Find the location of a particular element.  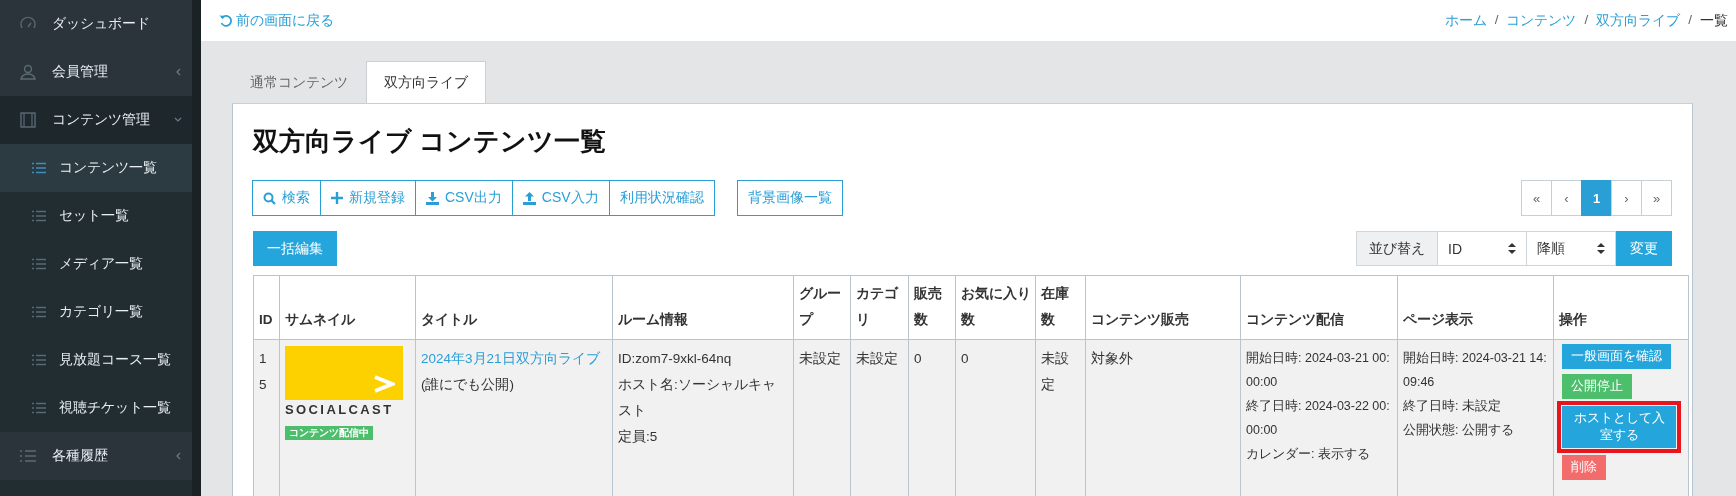

sidebar-label: コンテンツ管理 is located at coordinates (101, 120).